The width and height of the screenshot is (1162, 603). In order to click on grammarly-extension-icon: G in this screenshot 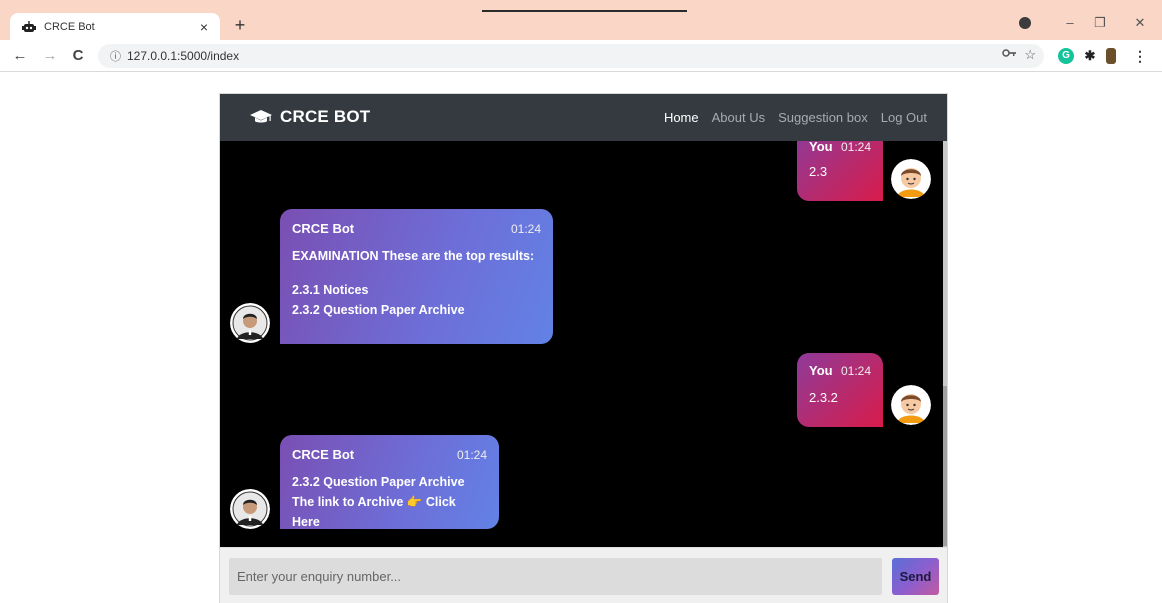, I will do `click(1066, 56)`.